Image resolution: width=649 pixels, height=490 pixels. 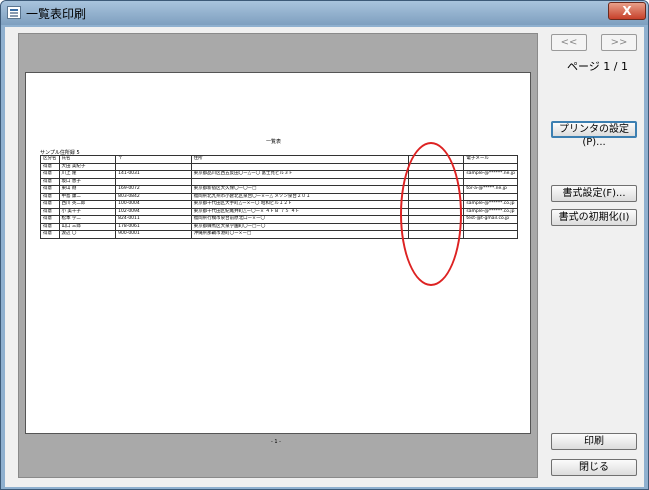 I want to click on table-cell: 169-0072, so click(x=153, y=189).